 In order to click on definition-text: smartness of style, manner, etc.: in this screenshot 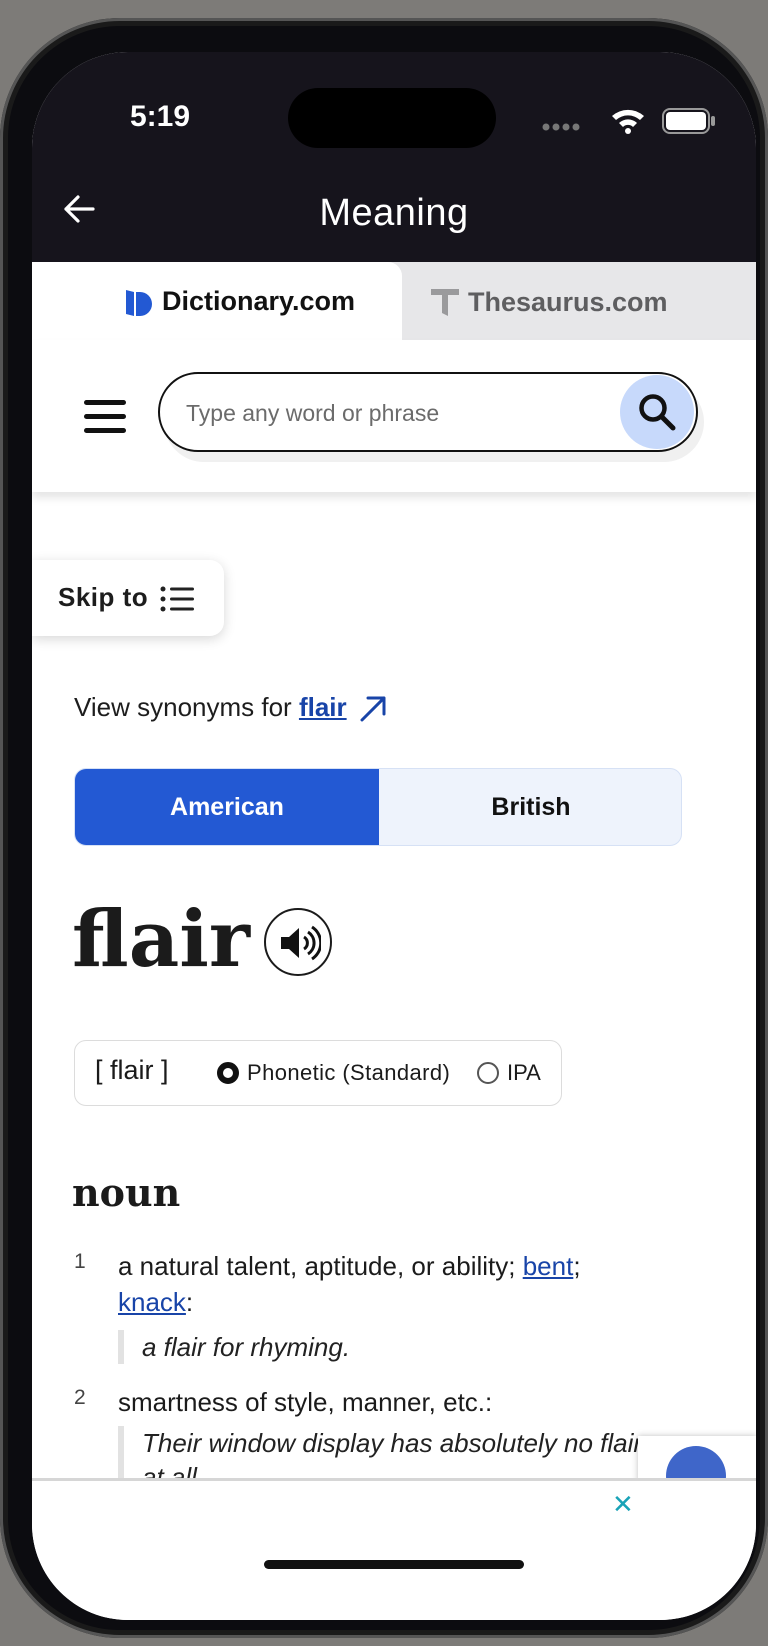, I will do `click(305, 1402)`.